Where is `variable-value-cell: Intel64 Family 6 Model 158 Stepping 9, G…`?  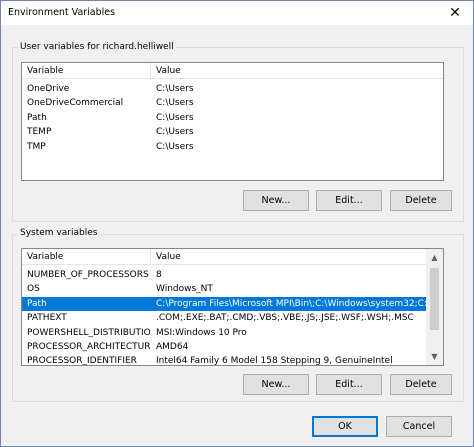
variable-value-cell: Intel64 Family 6 Model 158 Stepping 9, G… is located at coordinates (274, 361).